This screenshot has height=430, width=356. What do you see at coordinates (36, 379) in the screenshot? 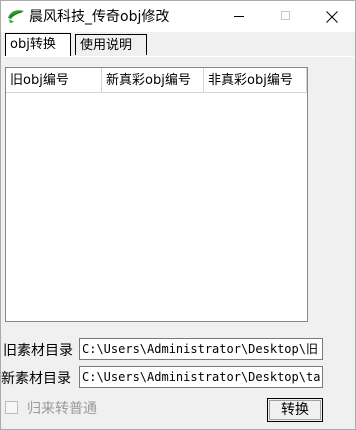
I see `new-dir-label: 新素材目录` at bounding box center [36, 379].